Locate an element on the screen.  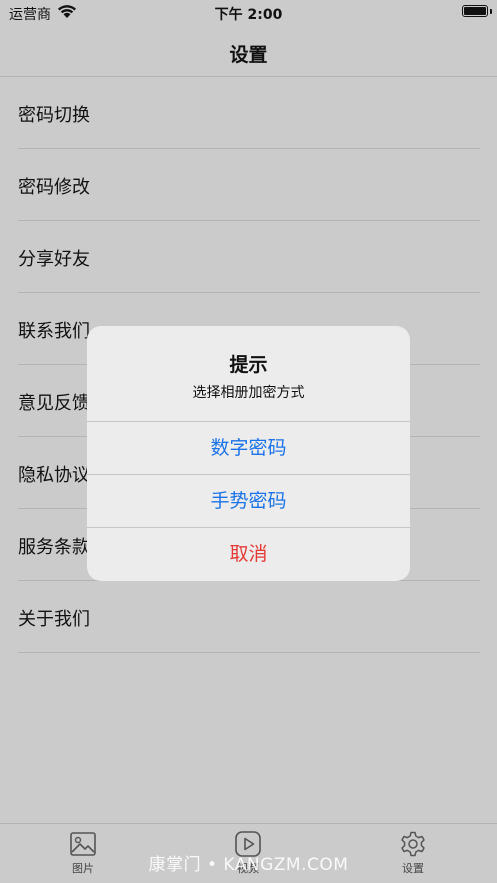
status-bar: 运营商 下午 2:00 is located at coordinates (248, 13).